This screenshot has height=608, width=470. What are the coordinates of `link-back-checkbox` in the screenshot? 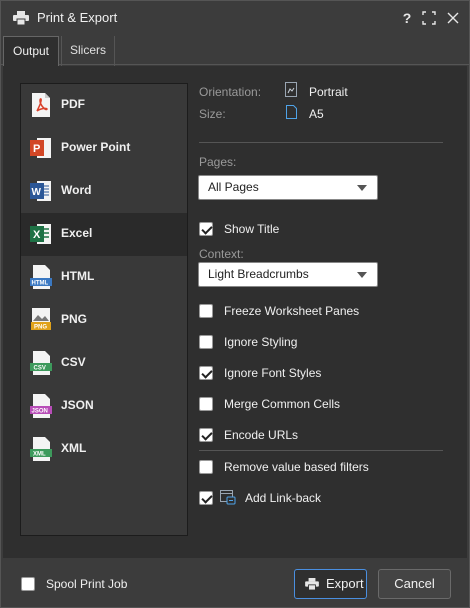 It's located at (206, 498).